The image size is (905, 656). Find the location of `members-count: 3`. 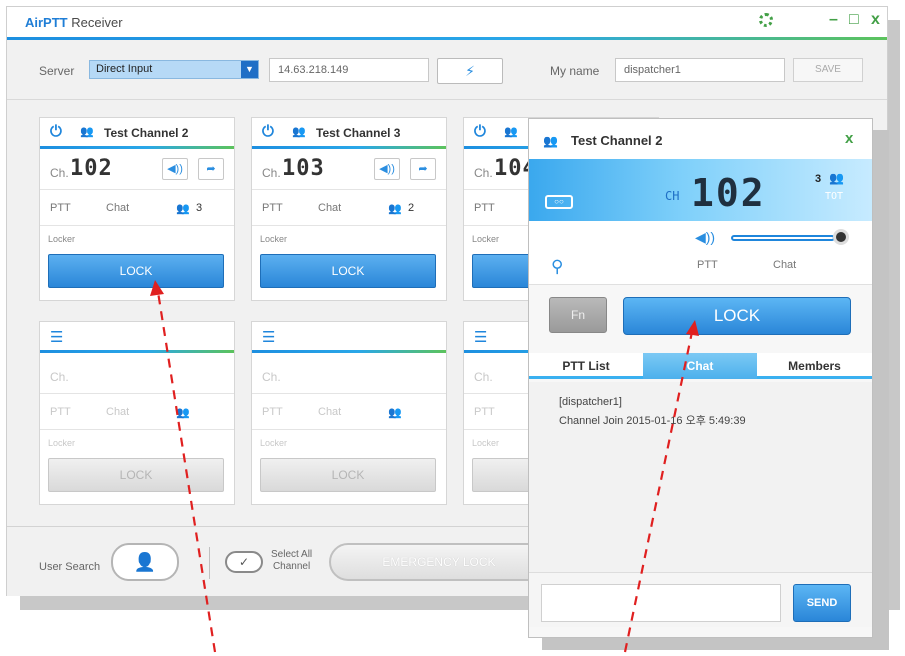

members-count: 3 is located at coordinates (199, 208).